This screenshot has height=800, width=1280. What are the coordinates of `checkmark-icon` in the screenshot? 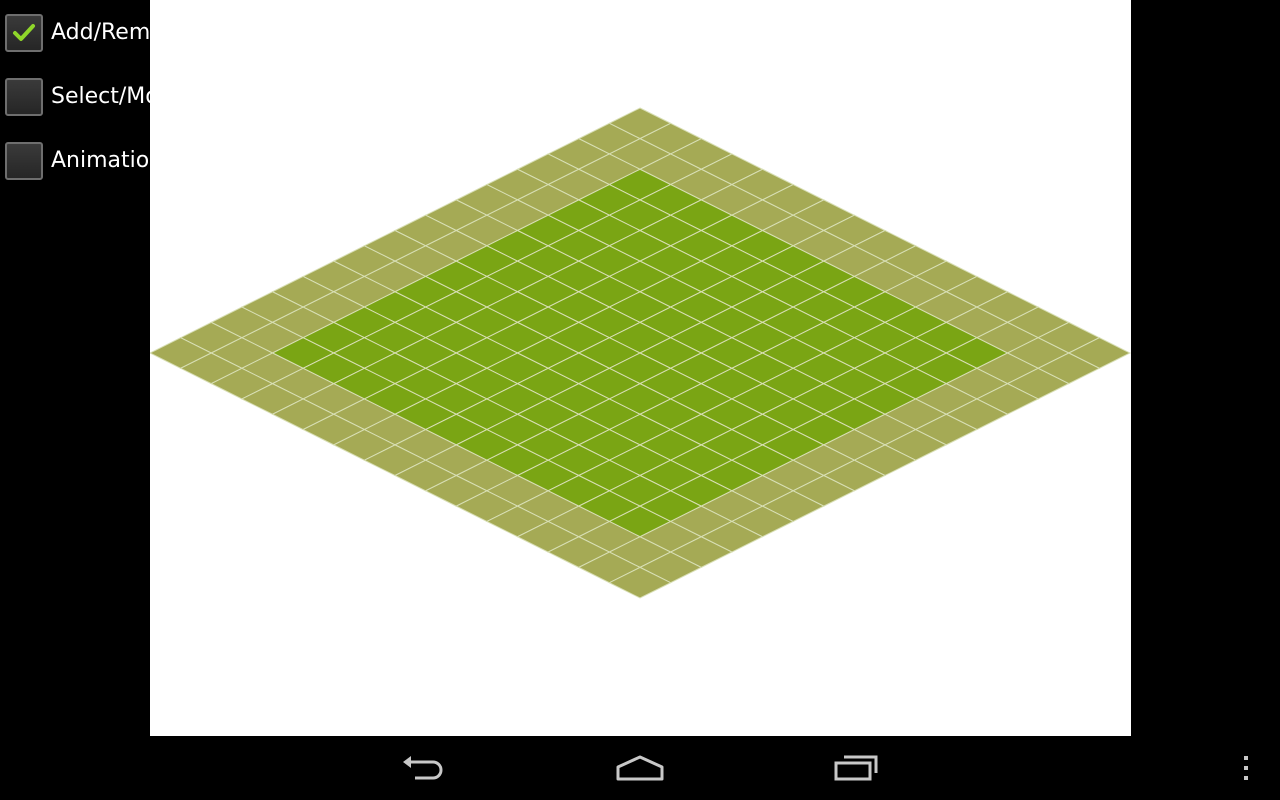 It's located at (24, 32).